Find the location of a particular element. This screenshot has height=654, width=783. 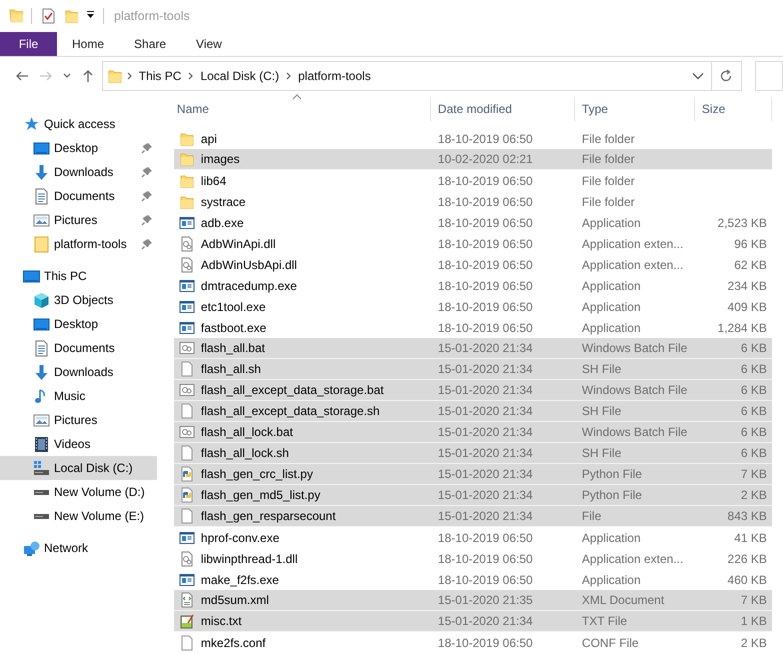

file-row: images 10-02-2020 02:21 File folder is located at coordinates (473, 159).